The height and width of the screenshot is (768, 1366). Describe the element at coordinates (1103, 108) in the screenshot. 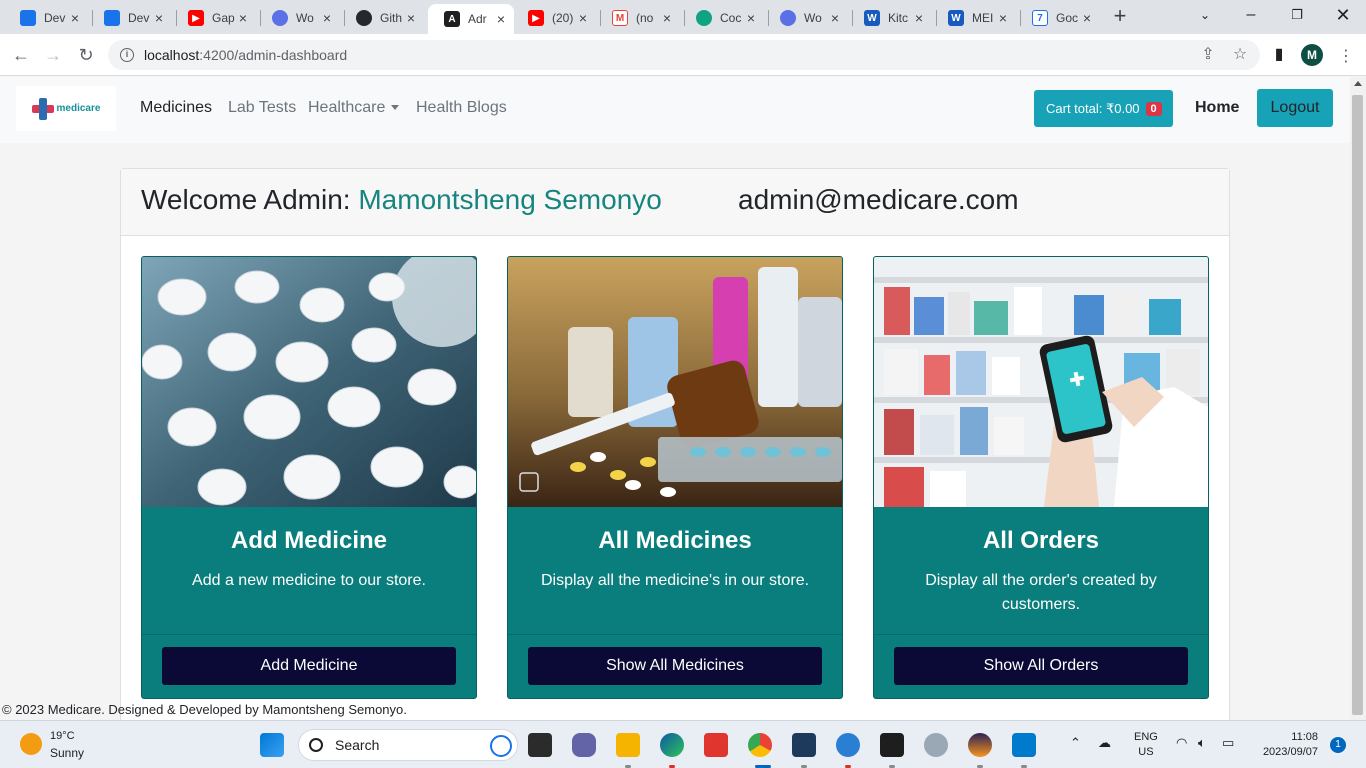

I see `cart-total-button: Cart total: ₹0.00 0` at that location.